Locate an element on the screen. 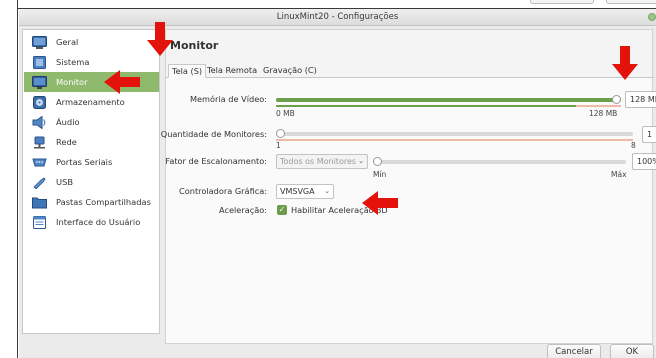 This screenshot has width=656, height=358. network-icon is located at coordinates (39, 142).